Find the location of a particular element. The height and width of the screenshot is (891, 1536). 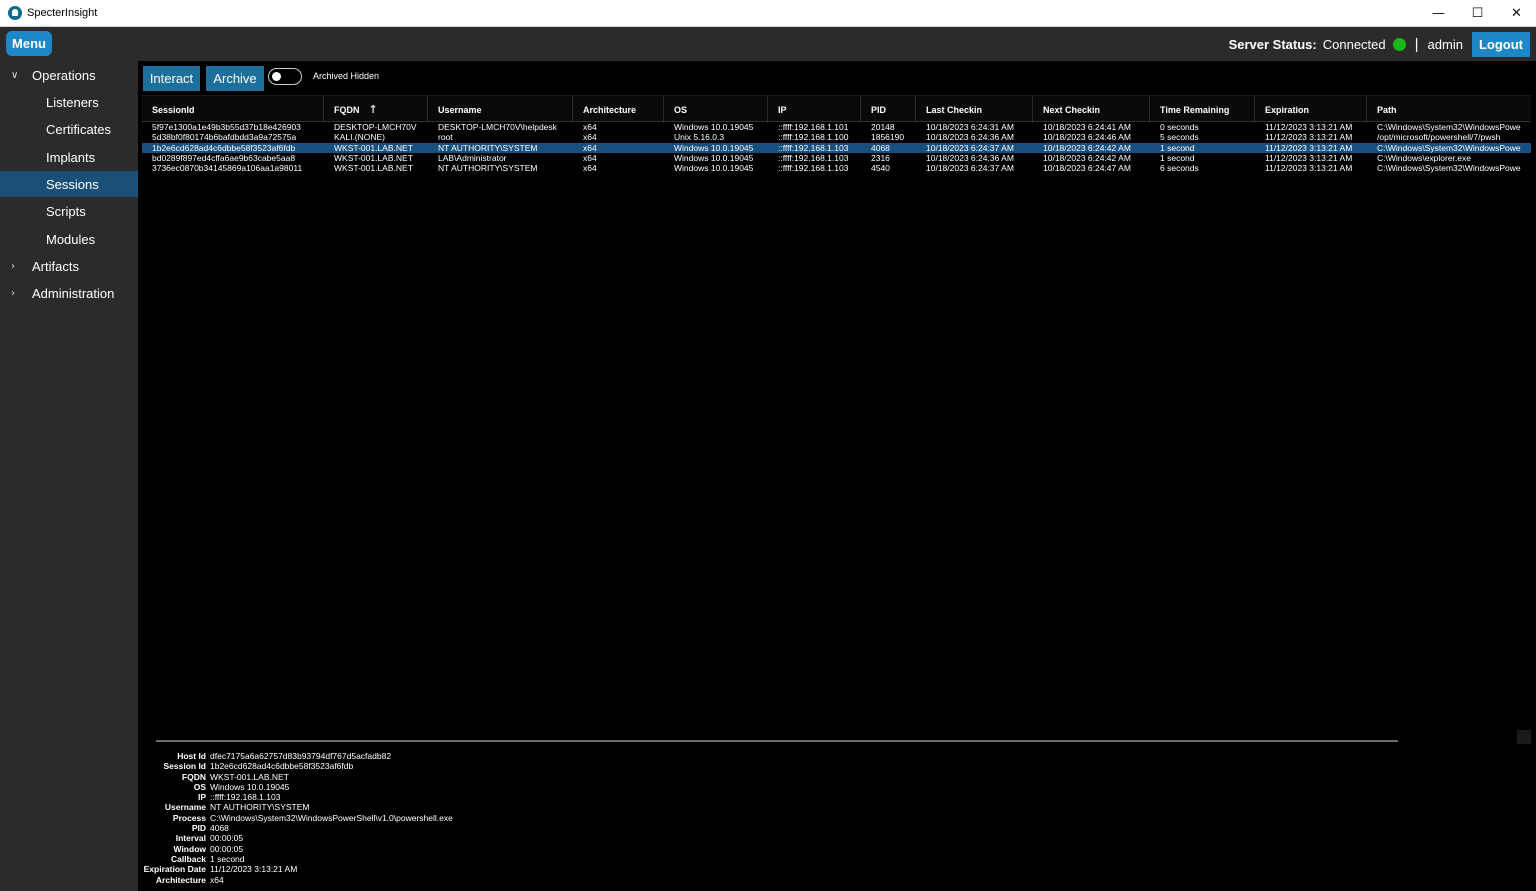

cell-time-remaining: 5 seconds is located at coordinates (1179, 137).